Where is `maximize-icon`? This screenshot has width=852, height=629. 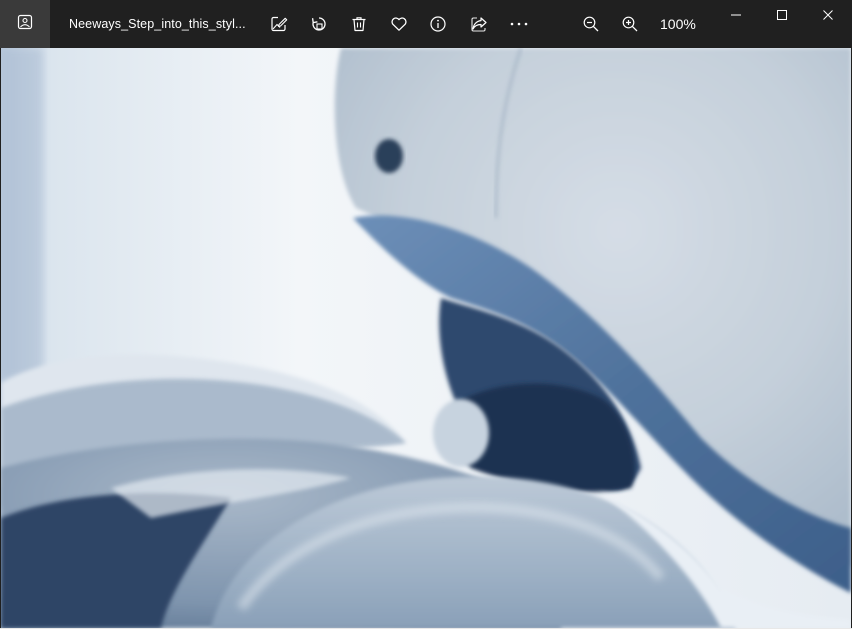 maximize-icon is located at coordinates (782, 17).